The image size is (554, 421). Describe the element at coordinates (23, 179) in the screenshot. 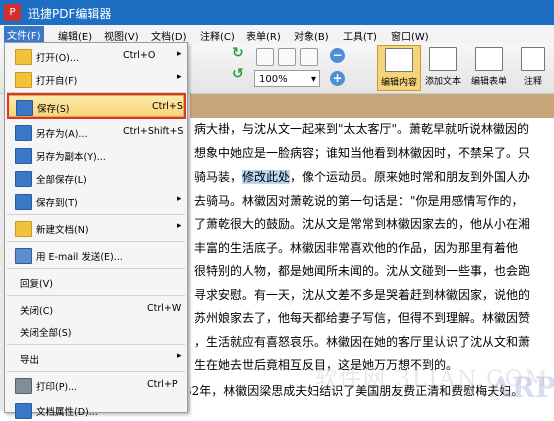

I see `save-all-icon` at that location.